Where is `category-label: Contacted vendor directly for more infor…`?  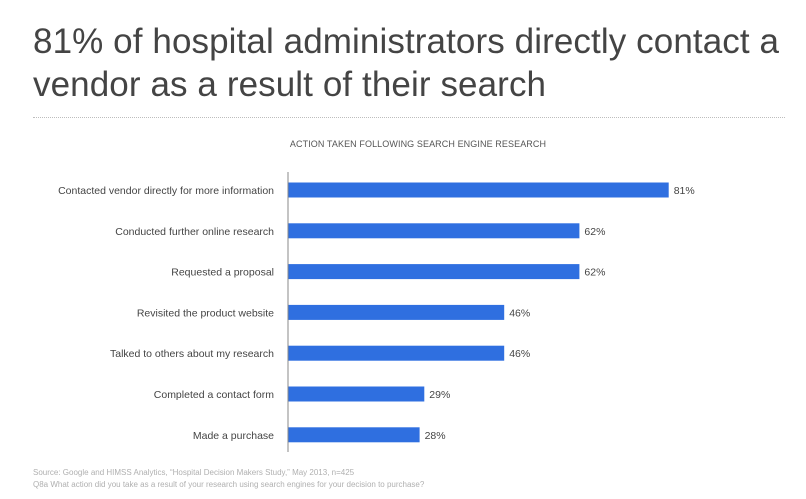
category-label: Contacted vendor directly for more infor… is located at coordinates (166, 191).